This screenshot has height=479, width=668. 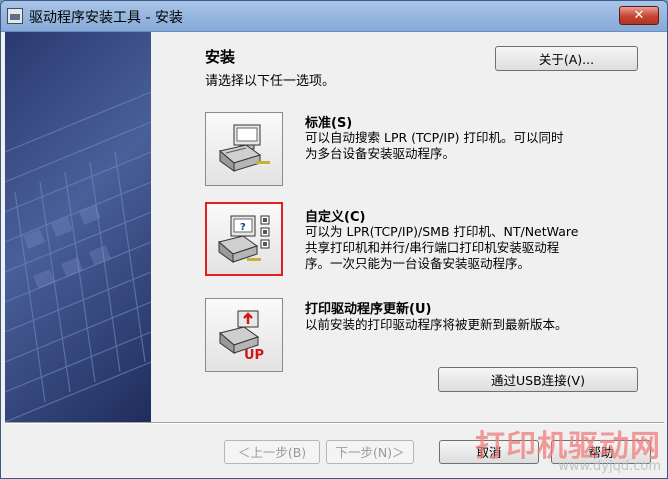 What do you see at coordinates (538, 379) in the screenshot?
I see `usb-connection-button: 通过USB连接(V)` at bounding box center [538, 379].